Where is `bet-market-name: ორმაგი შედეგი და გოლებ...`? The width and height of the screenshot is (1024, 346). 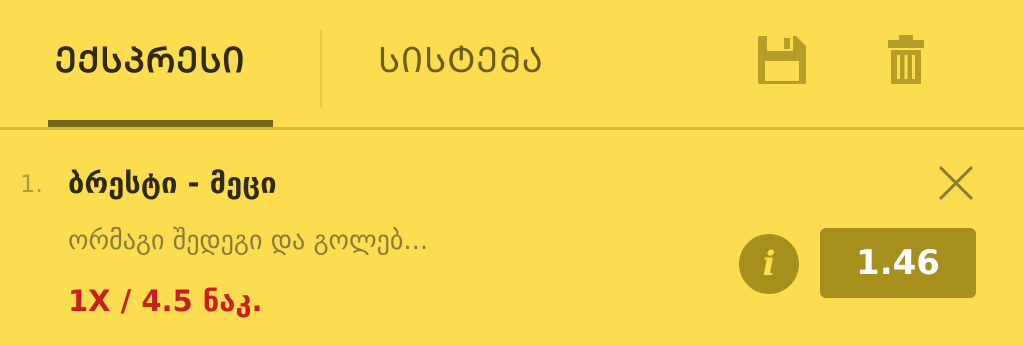 bet-market-name: ორმაგი შედეგი და გოლებ... is located at coordinates (248, 241).